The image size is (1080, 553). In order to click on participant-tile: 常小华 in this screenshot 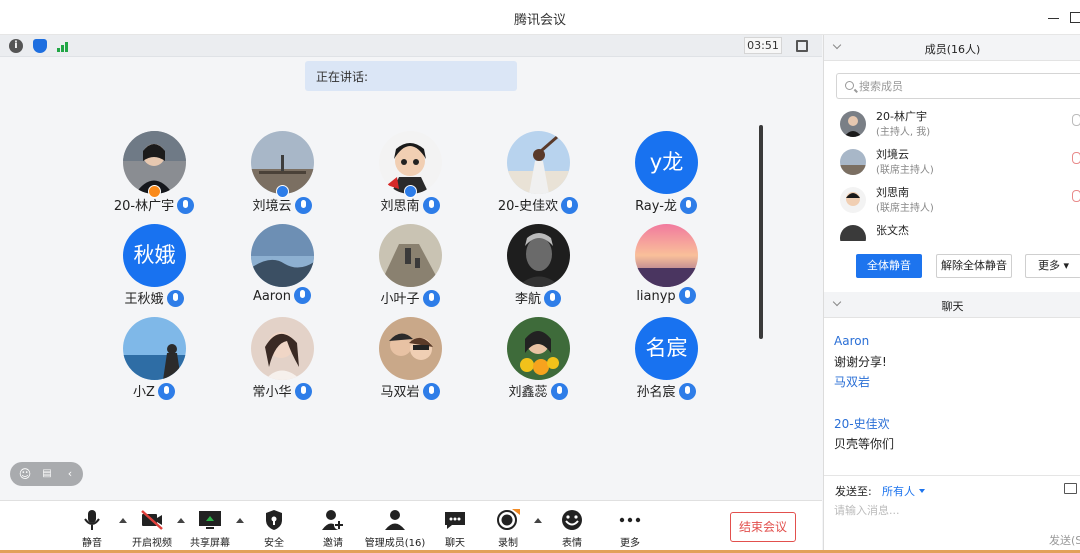, I will do `click(282, 362)`.